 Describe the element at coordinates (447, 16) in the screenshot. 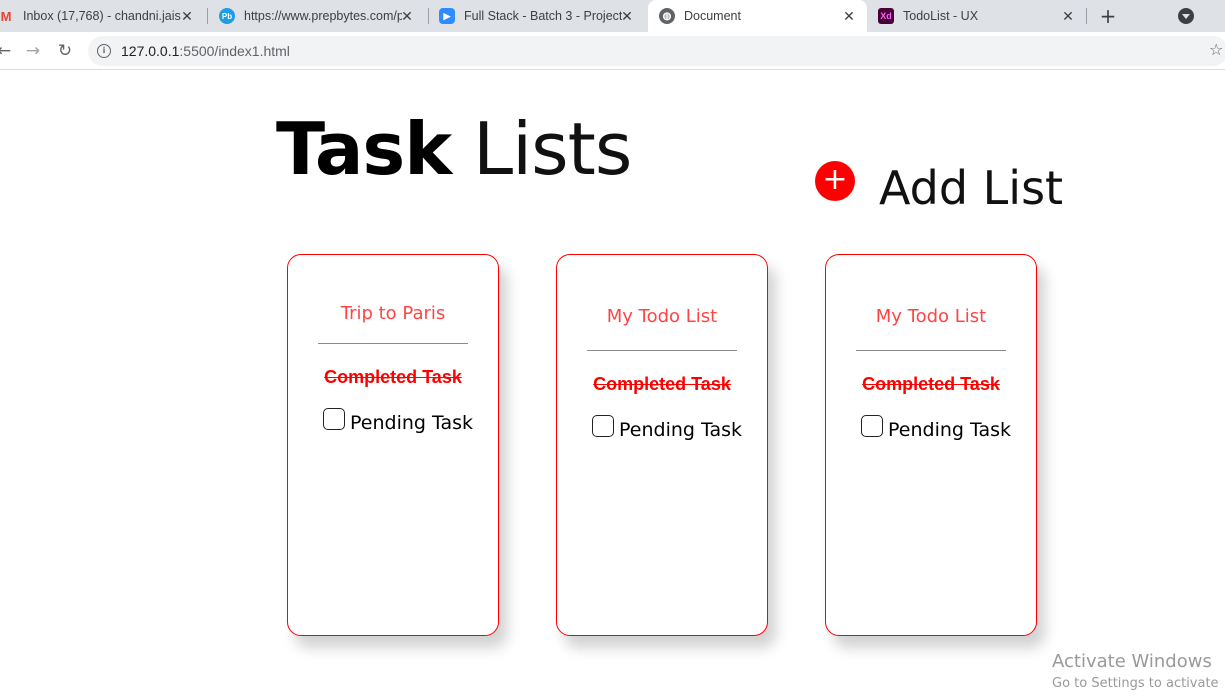

I see `zoom-icon: ▶` at that location.